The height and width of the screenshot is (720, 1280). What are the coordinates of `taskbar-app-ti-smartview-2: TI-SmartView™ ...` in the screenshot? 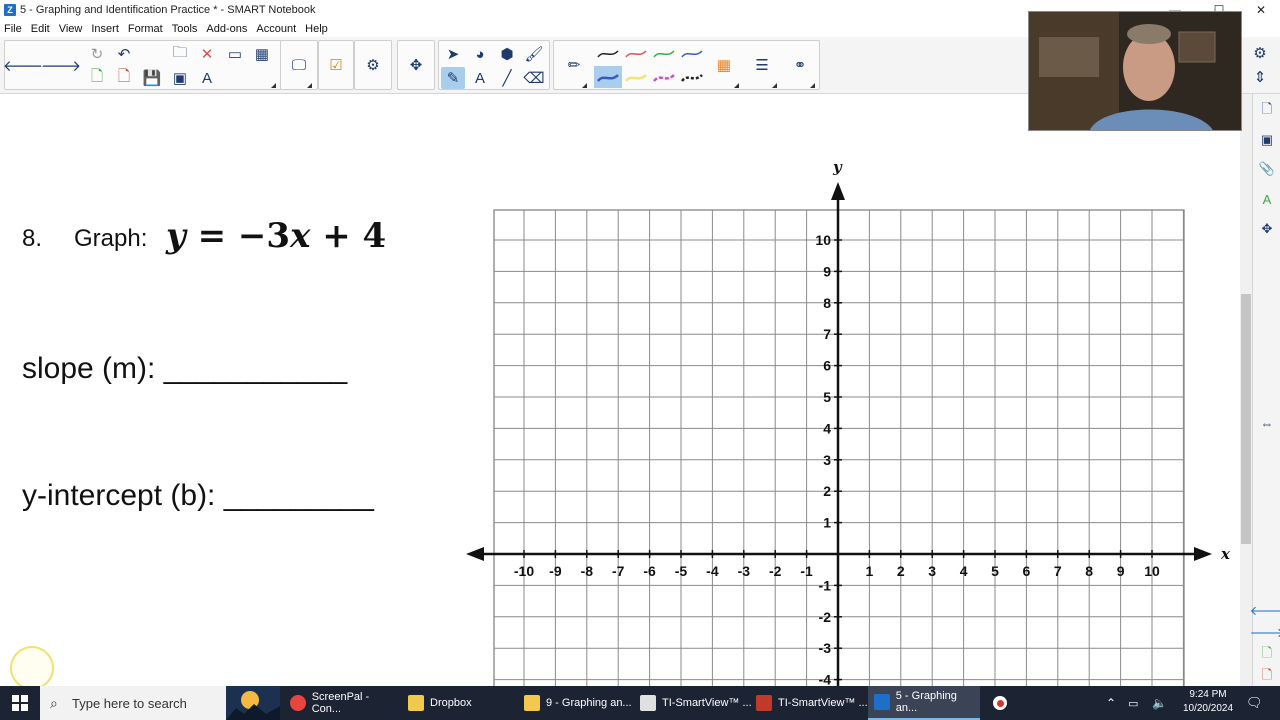 It's located at (812, 703).